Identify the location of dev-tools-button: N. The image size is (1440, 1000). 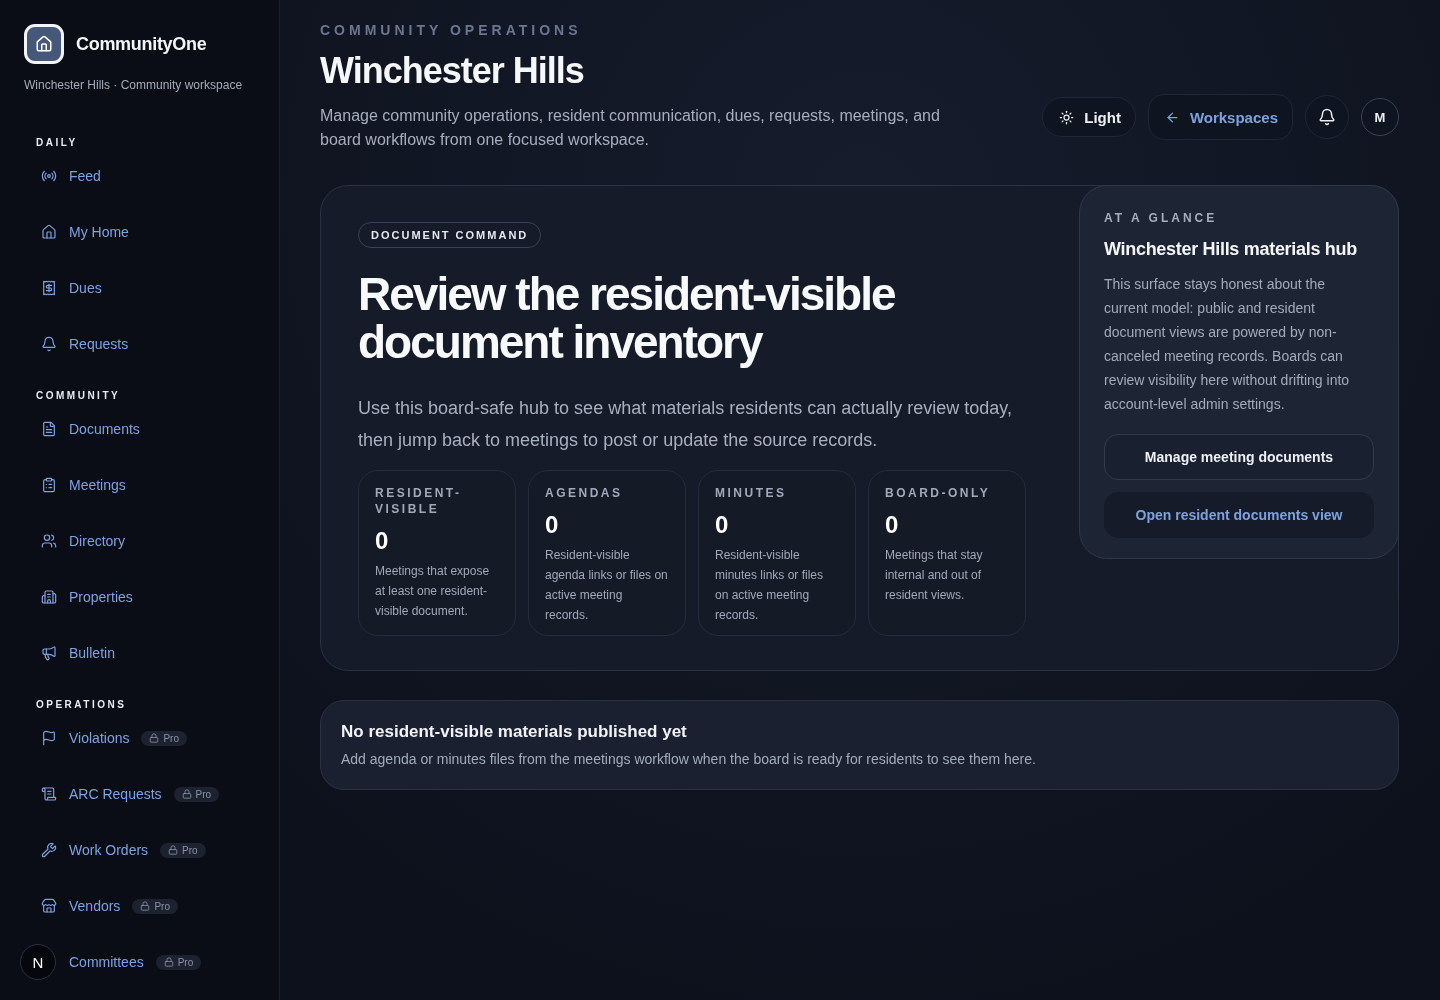
(38, 962).